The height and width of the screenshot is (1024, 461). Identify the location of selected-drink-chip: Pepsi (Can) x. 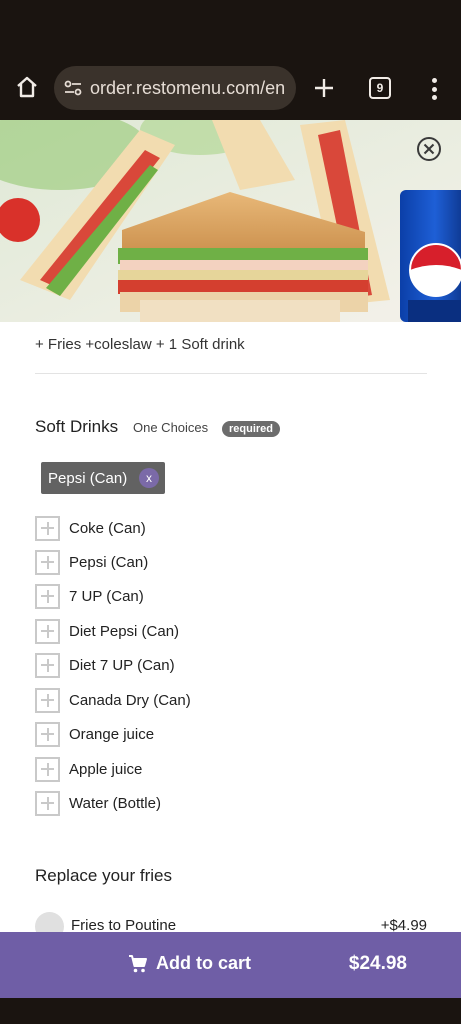
(103, 478).